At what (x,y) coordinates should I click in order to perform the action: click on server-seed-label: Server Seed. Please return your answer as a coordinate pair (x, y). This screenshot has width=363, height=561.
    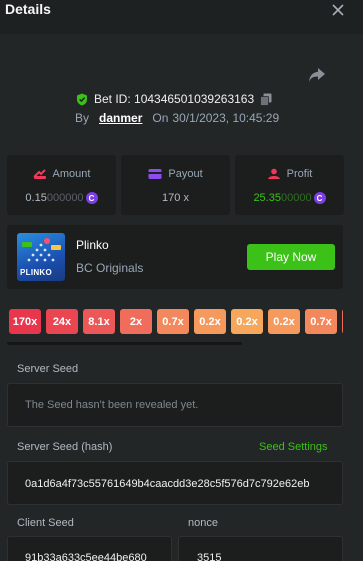
    Looking at the image, I should click on (48, 369).